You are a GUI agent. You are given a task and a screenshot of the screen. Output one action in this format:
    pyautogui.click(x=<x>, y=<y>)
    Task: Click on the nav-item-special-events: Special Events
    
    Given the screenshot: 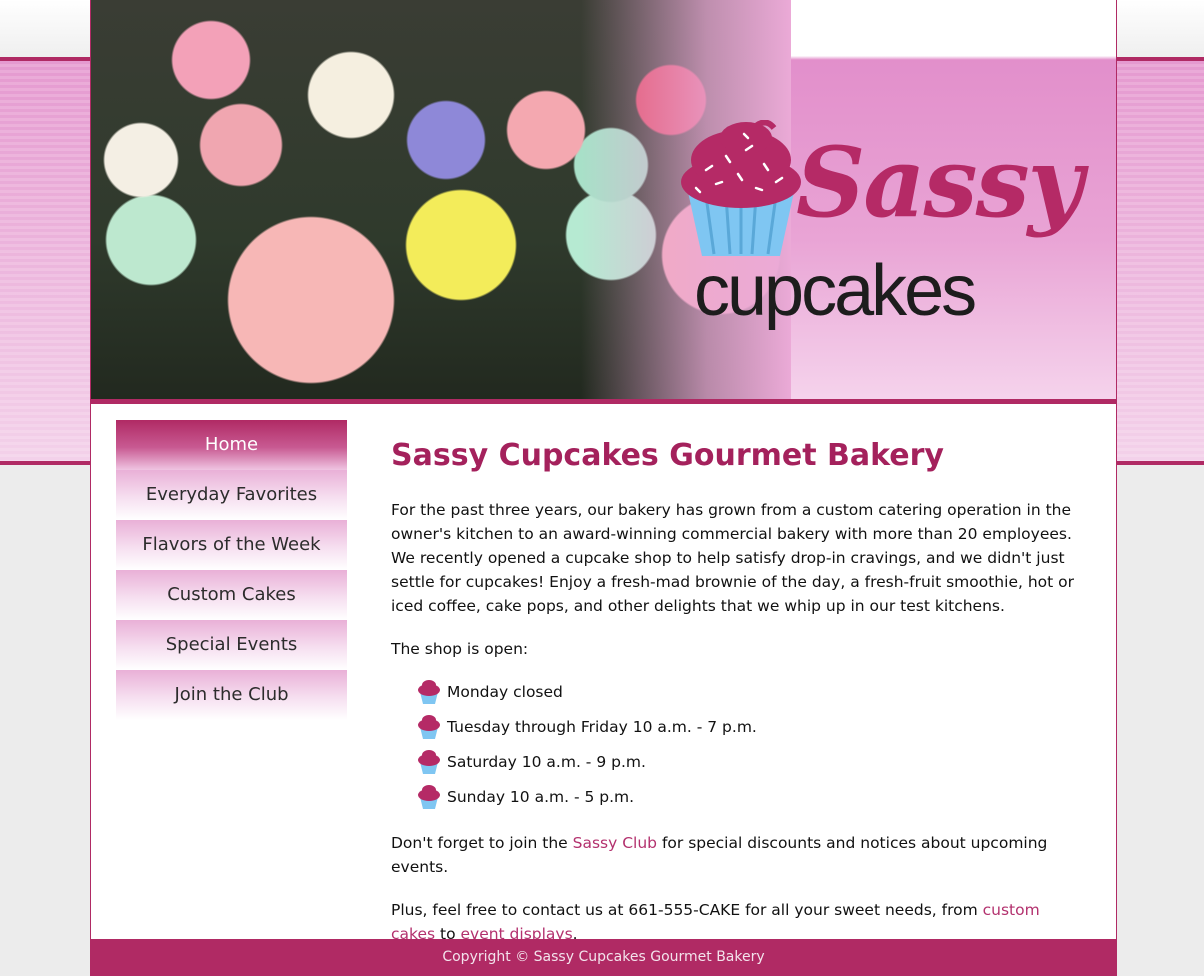 What is the action you would take?
    pyautogui.click(x=231, y=645)
    